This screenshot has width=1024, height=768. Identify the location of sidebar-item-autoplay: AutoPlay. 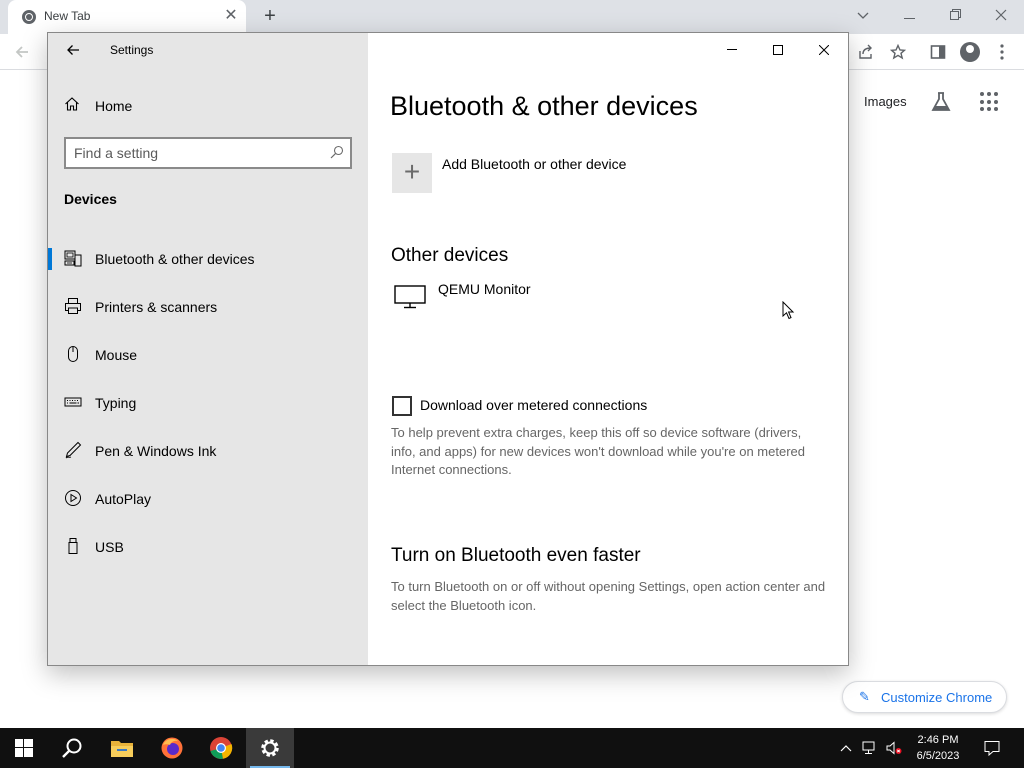
(208, 498).